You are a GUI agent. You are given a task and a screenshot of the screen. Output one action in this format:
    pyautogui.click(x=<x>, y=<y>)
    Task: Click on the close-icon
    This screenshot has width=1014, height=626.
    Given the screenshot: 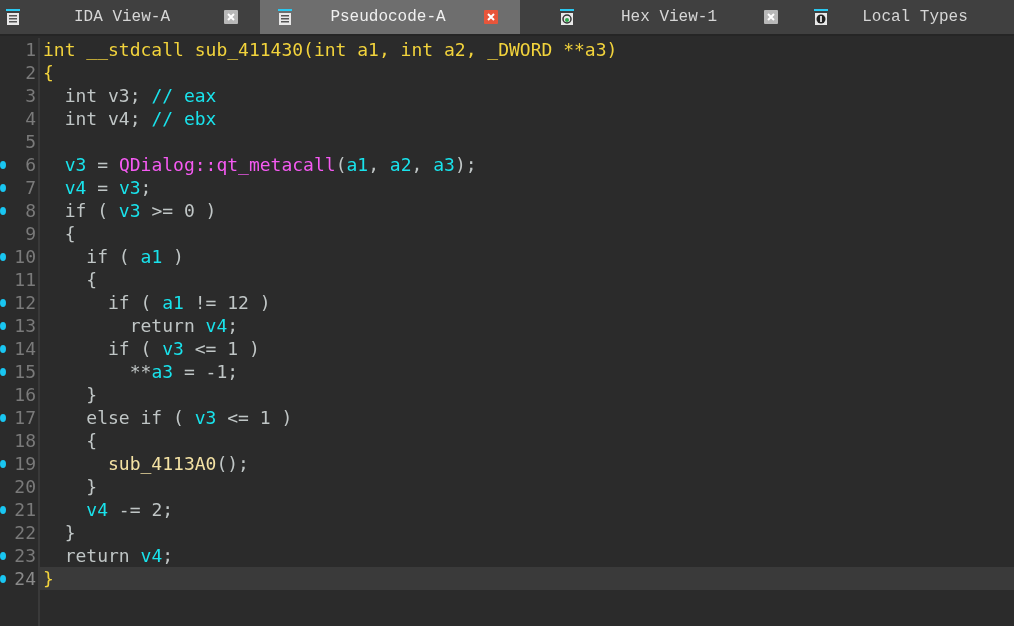 What is the action you would take?
    pyautogui.click(x=491, y=17)
    